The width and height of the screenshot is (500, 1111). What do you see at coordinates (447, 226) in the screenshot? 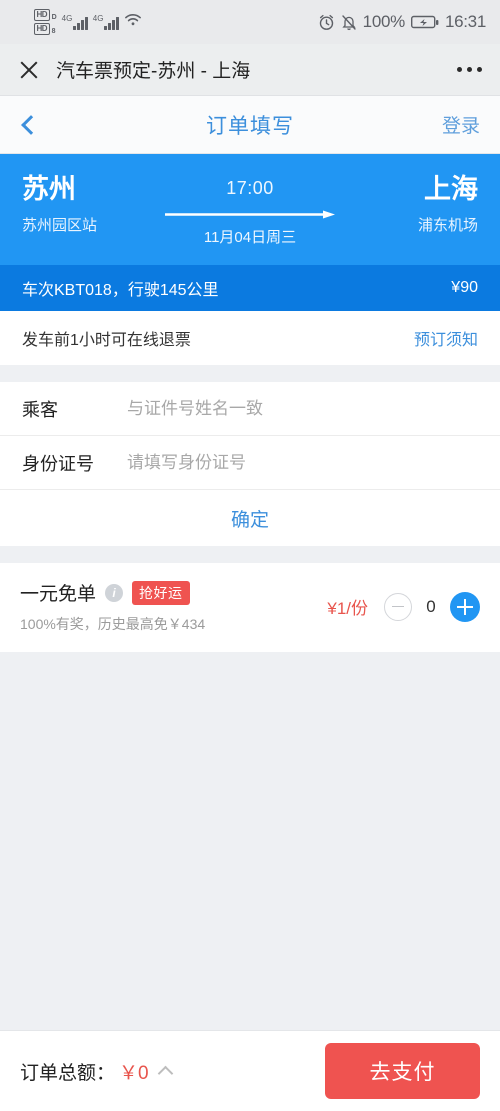
I see `destination-station: 浦东机场` at bounding box center [447, 226].